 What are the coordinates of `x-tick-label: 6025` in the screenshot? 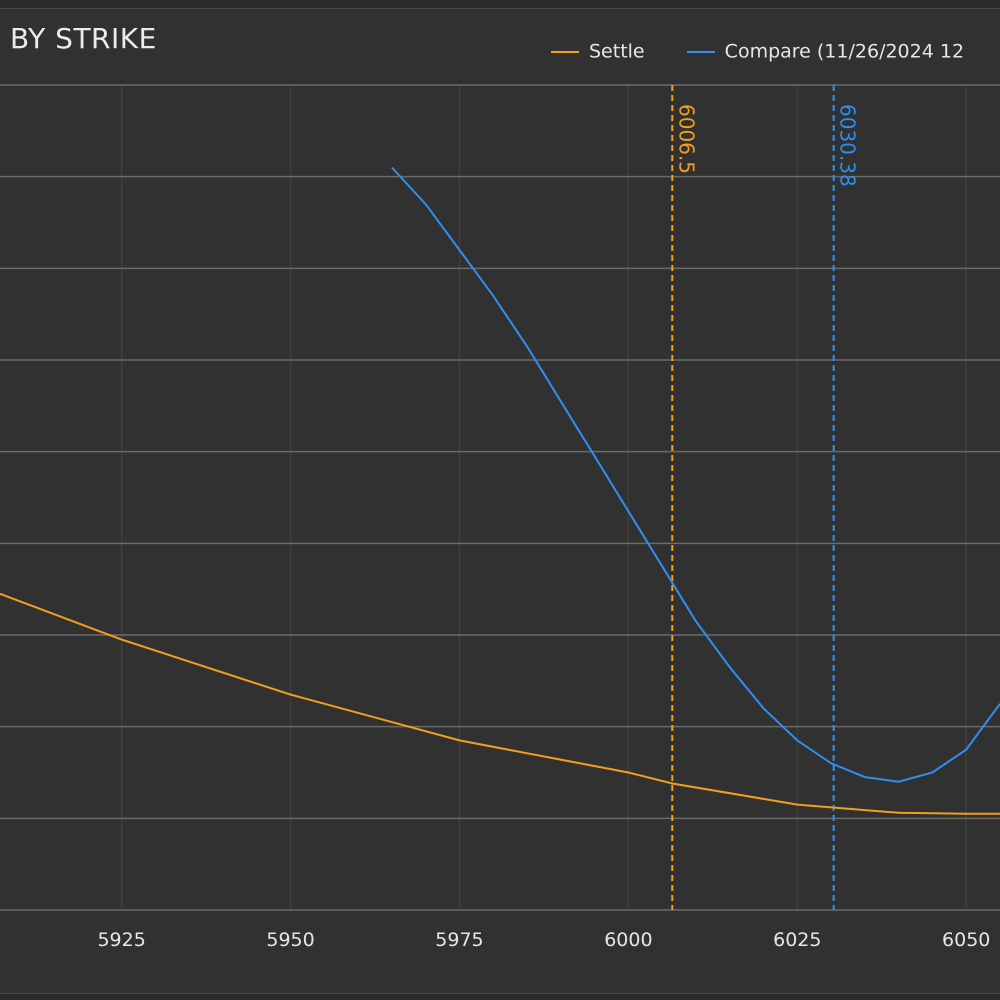 It's located at (797, 940).